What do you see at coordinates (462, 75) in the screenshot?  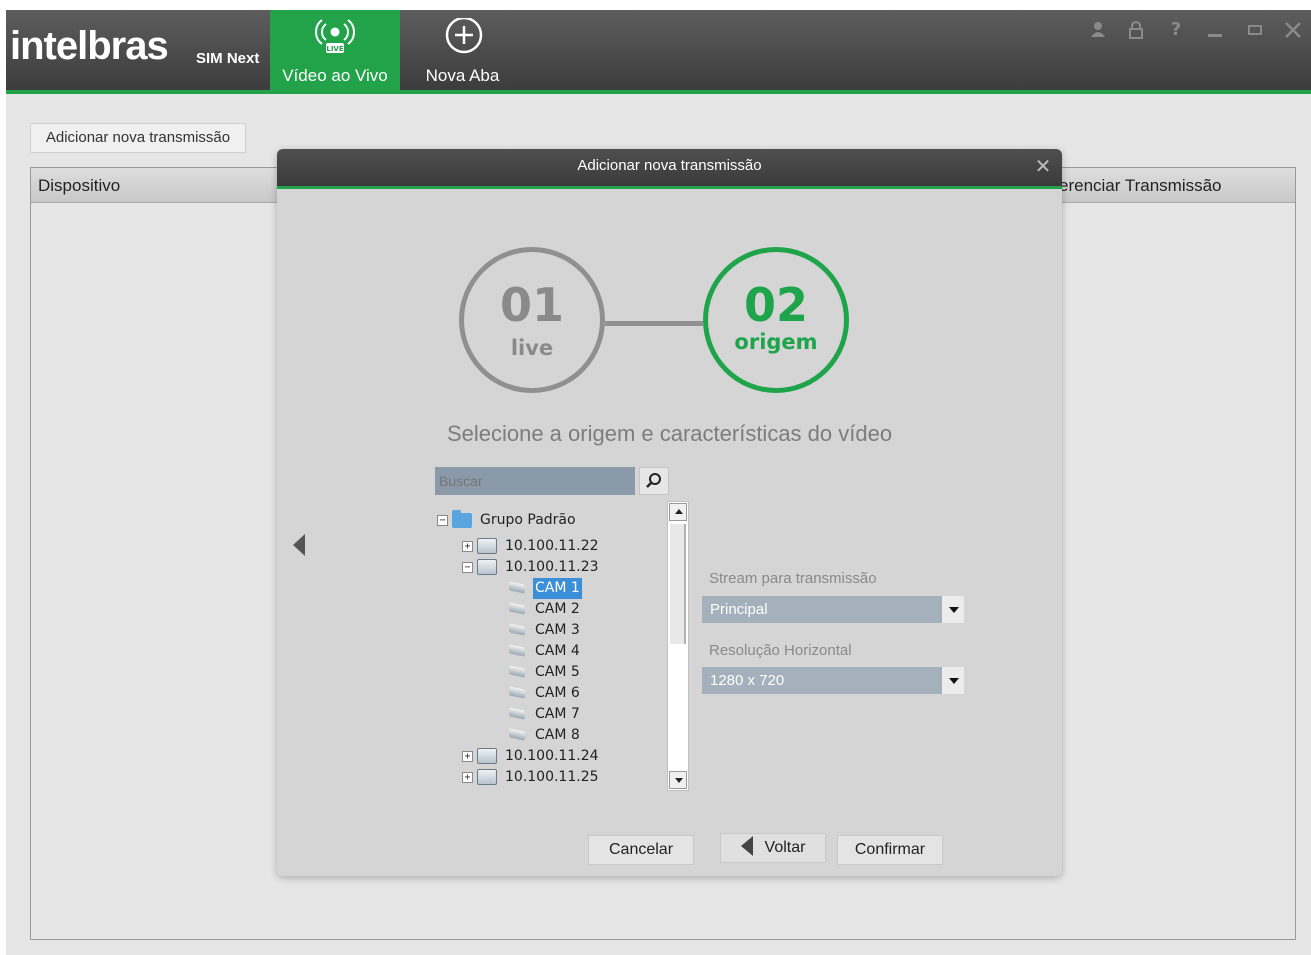 I see `tab-nova-aba-label: Nova Aba` at bounding box center [462, 75].